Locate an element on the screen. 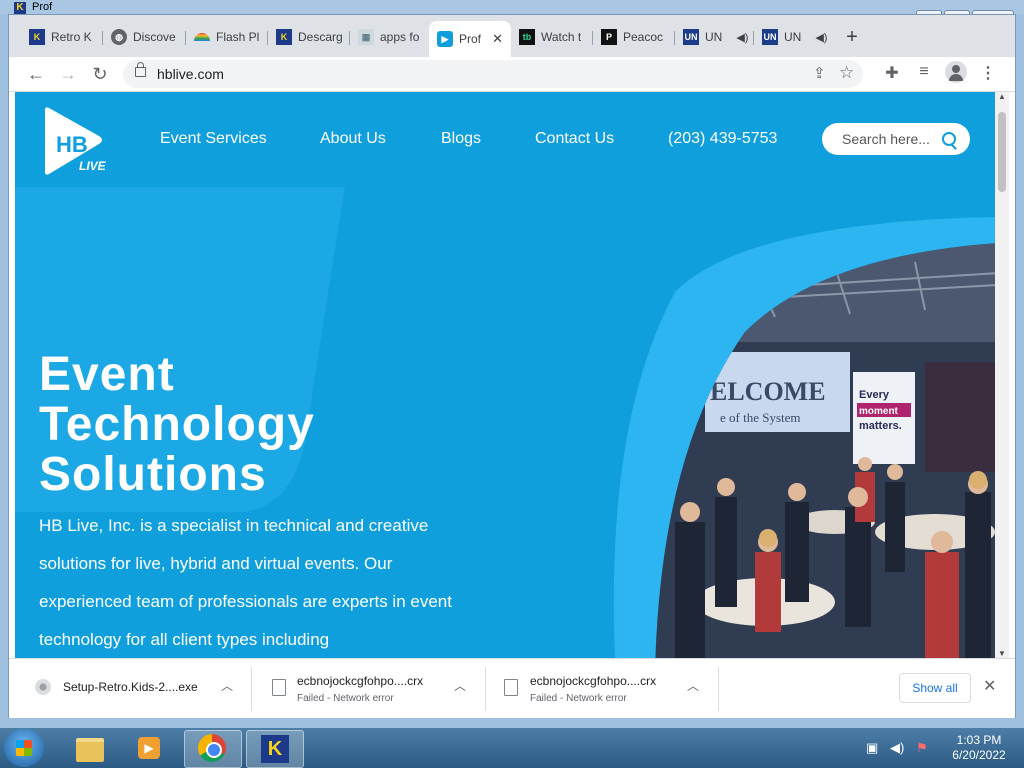 This screenshot has width=1024, height=768. menu-kebab-icon: ⋮ is located at coordinates (988, 73).